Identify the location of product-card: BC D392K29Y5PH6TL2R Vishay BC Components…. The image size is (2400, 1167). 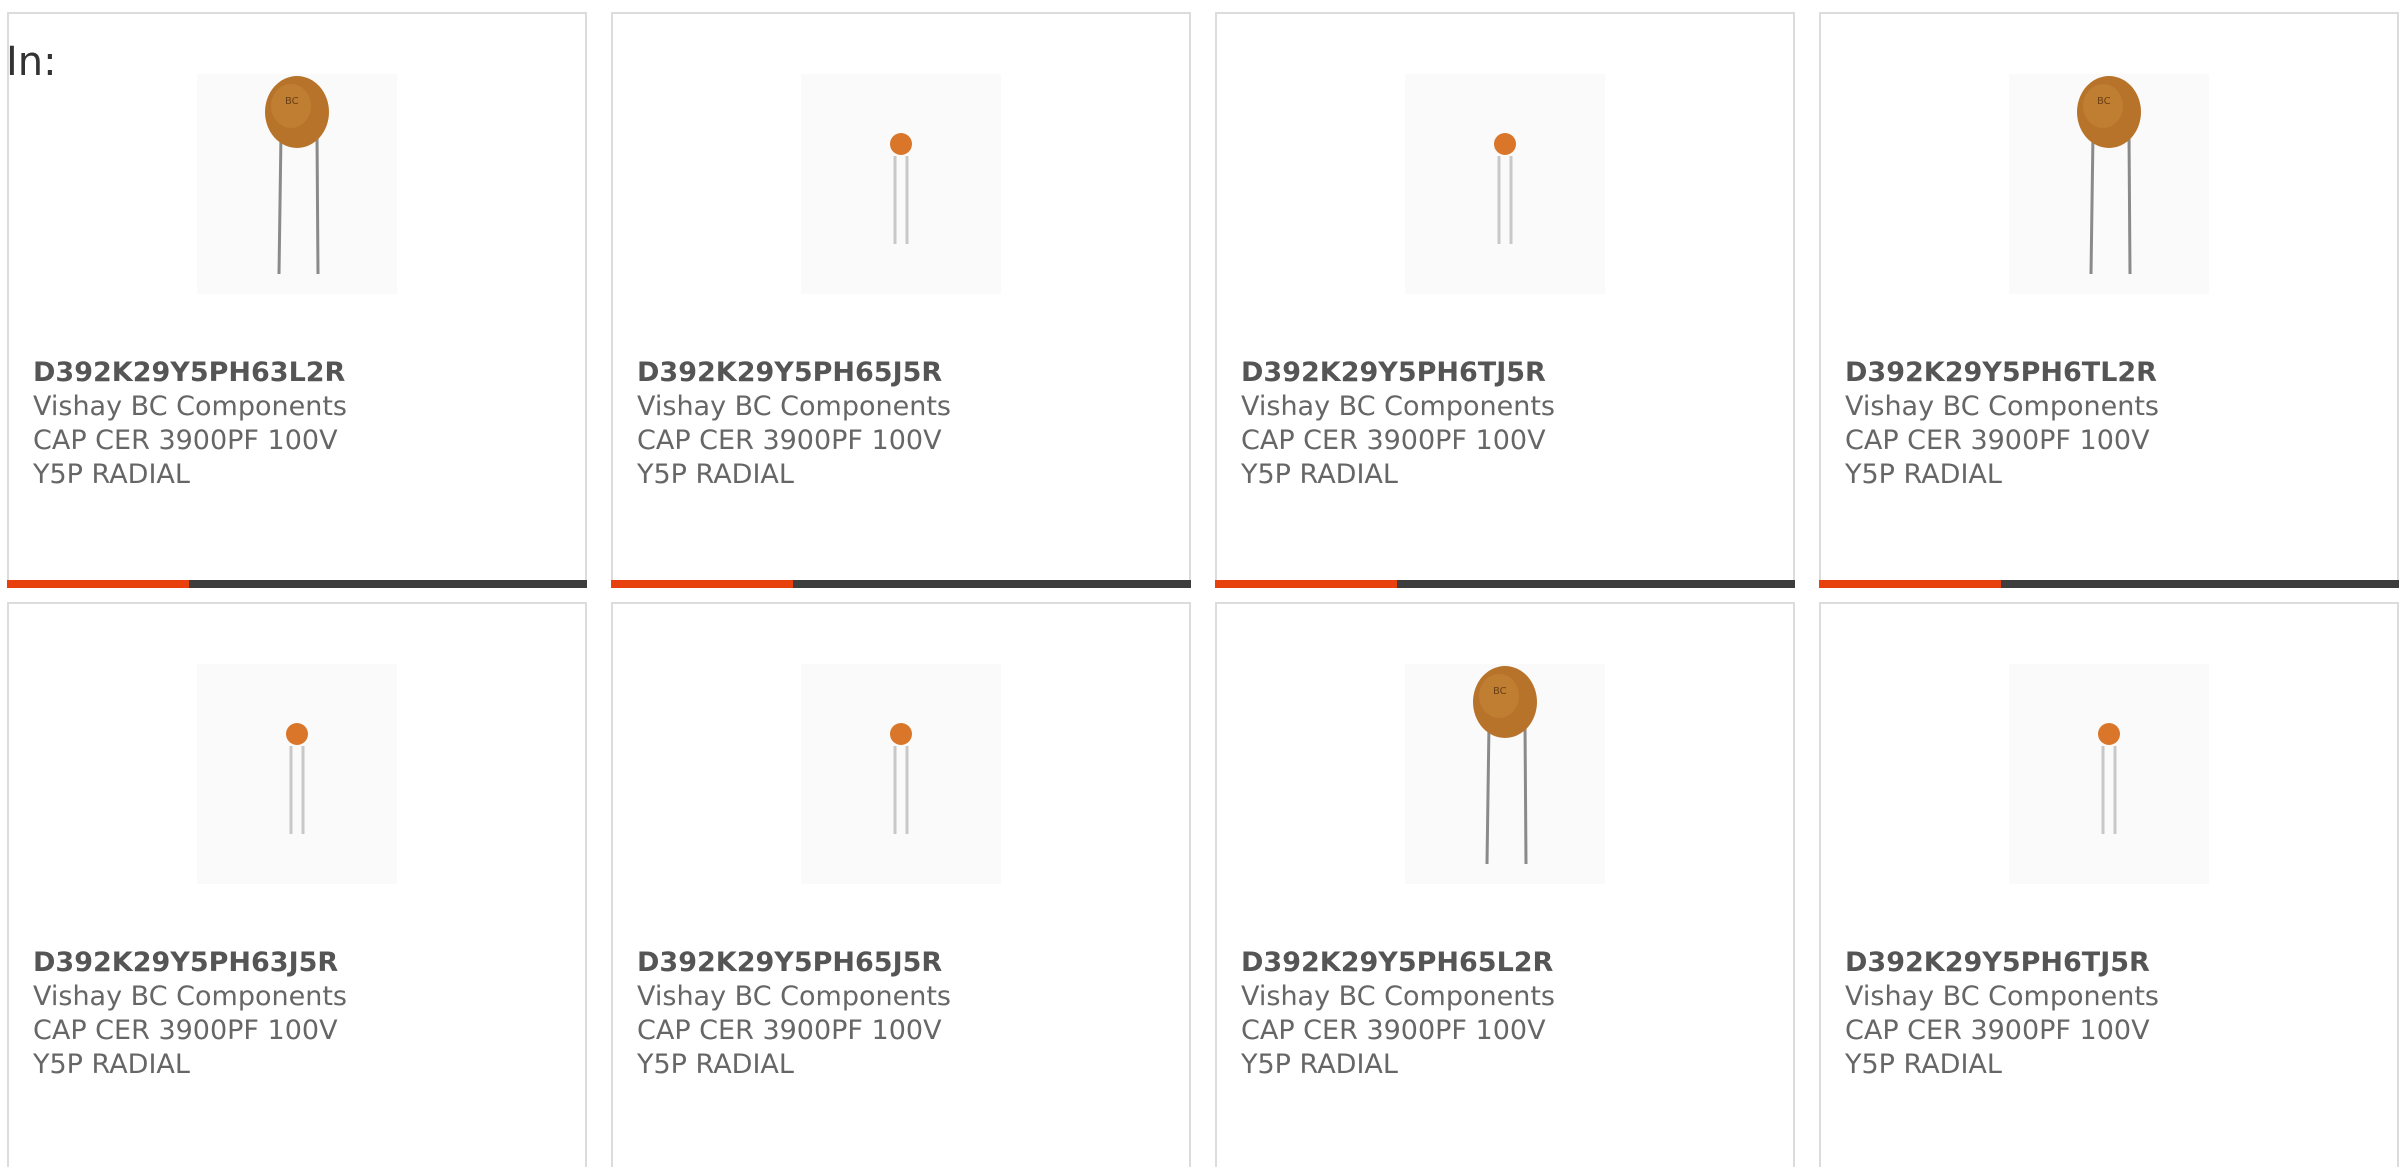
(2109, 300).